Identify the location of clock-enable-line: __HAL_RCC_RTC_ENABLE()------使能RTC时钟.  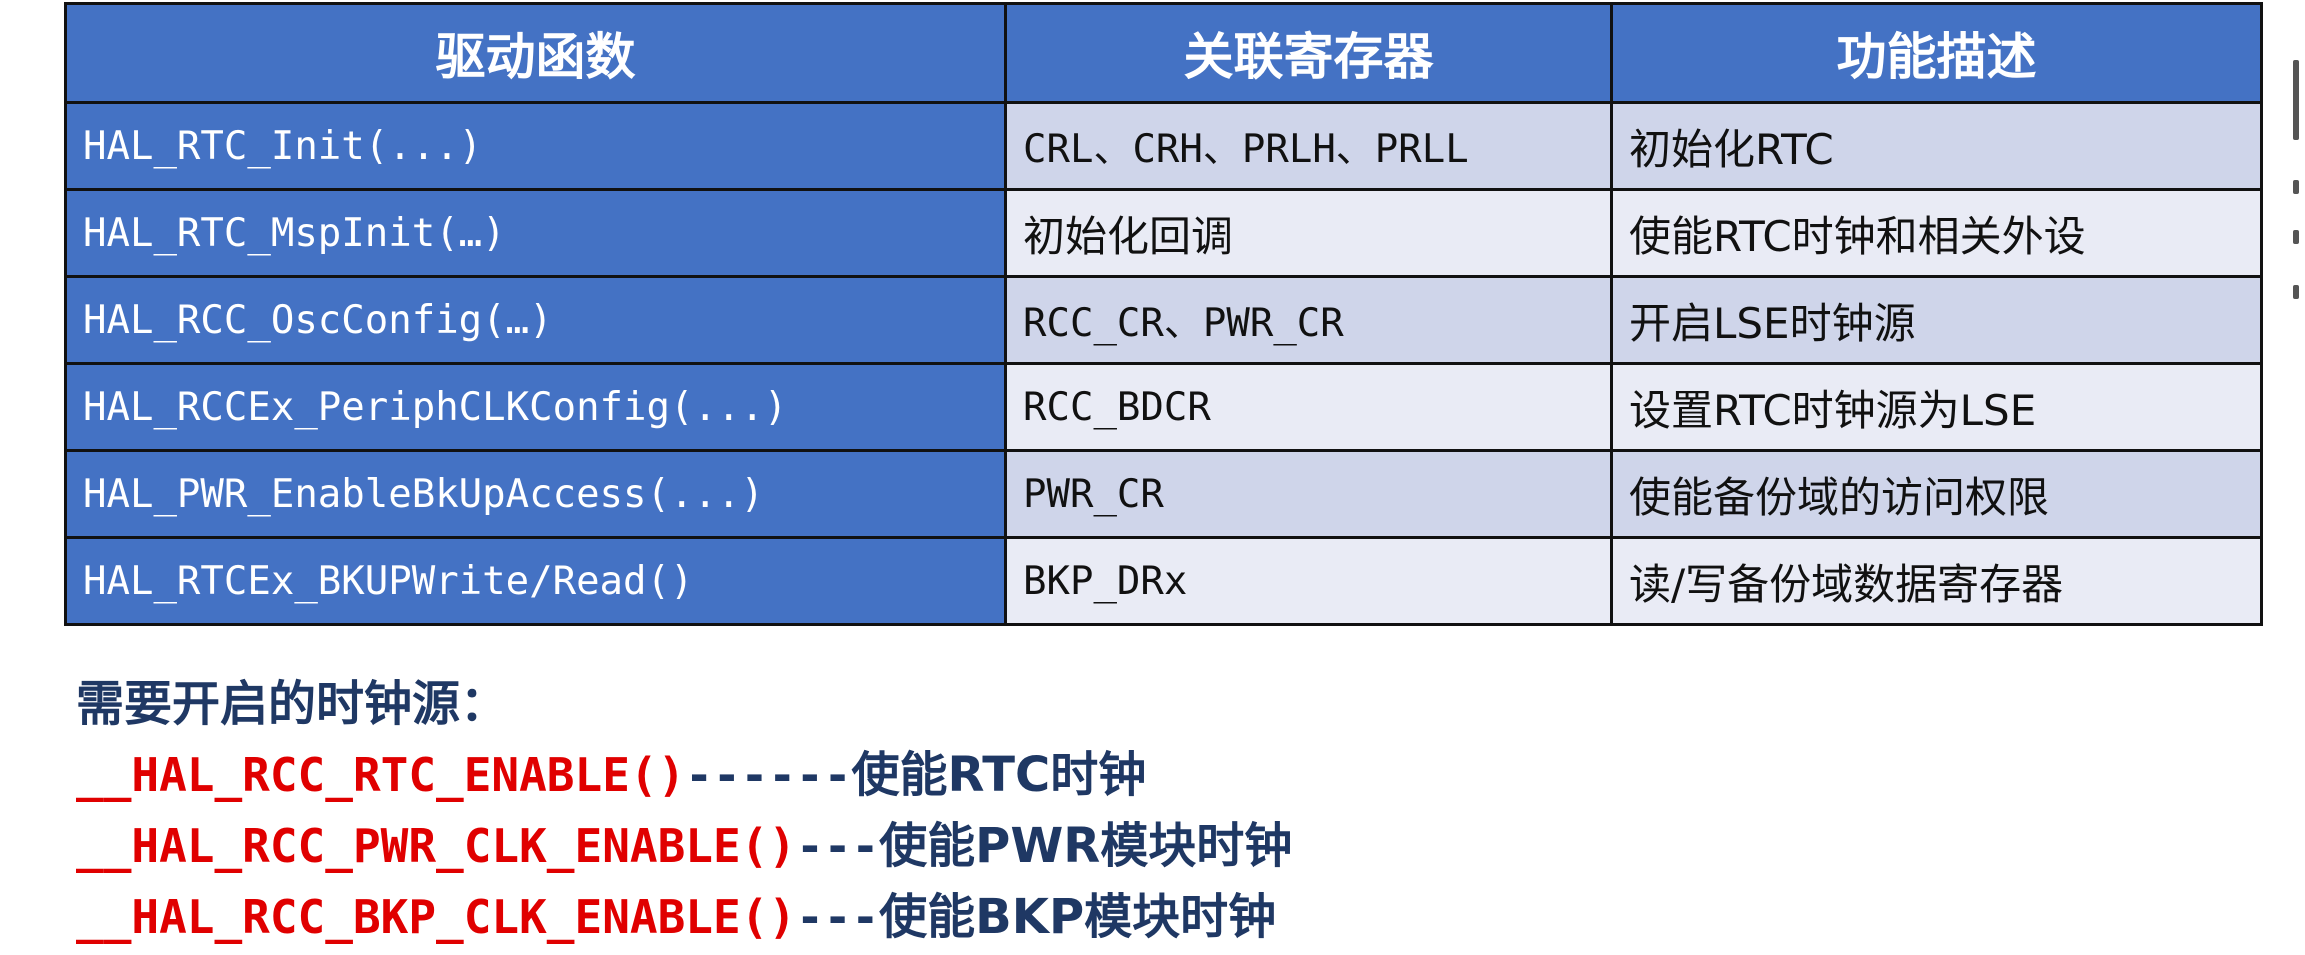
(726, 775).